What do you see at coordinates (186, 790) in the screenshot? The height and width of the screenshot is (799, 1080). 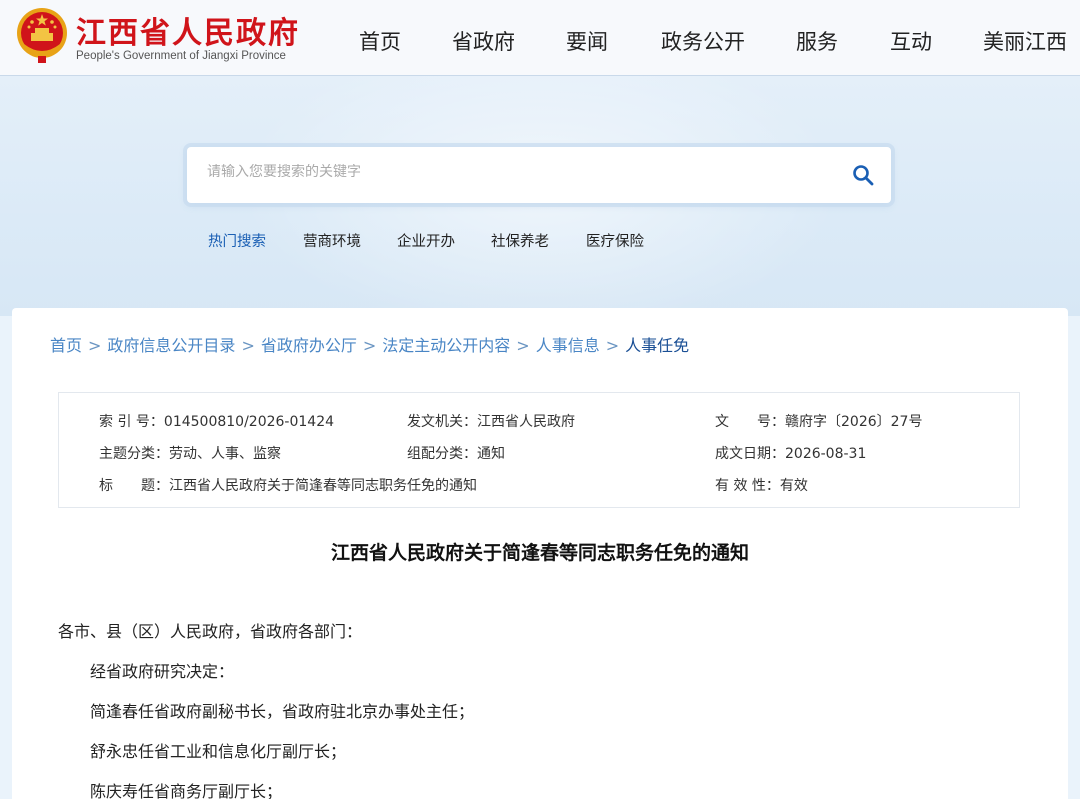 I see `document-paragraph: 陈庆寿任省商务厅副厅长；` at bounding box center [186, 790].